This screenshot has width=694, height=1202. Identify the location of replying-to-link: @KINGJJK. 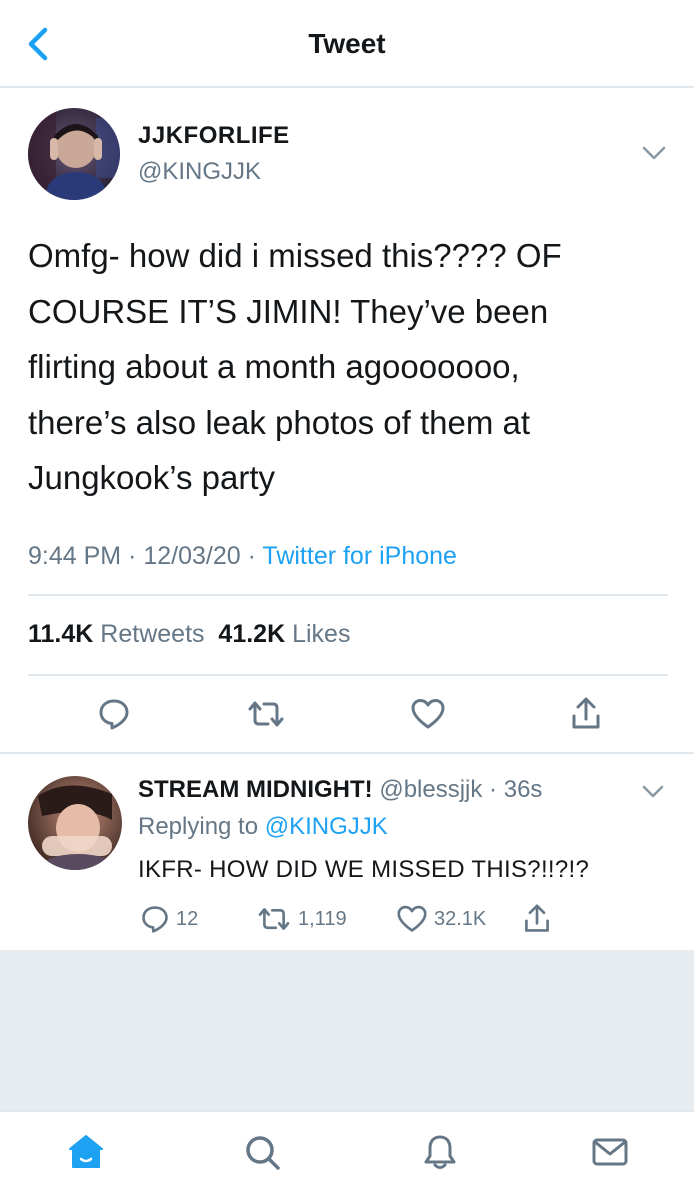
(326, 826).